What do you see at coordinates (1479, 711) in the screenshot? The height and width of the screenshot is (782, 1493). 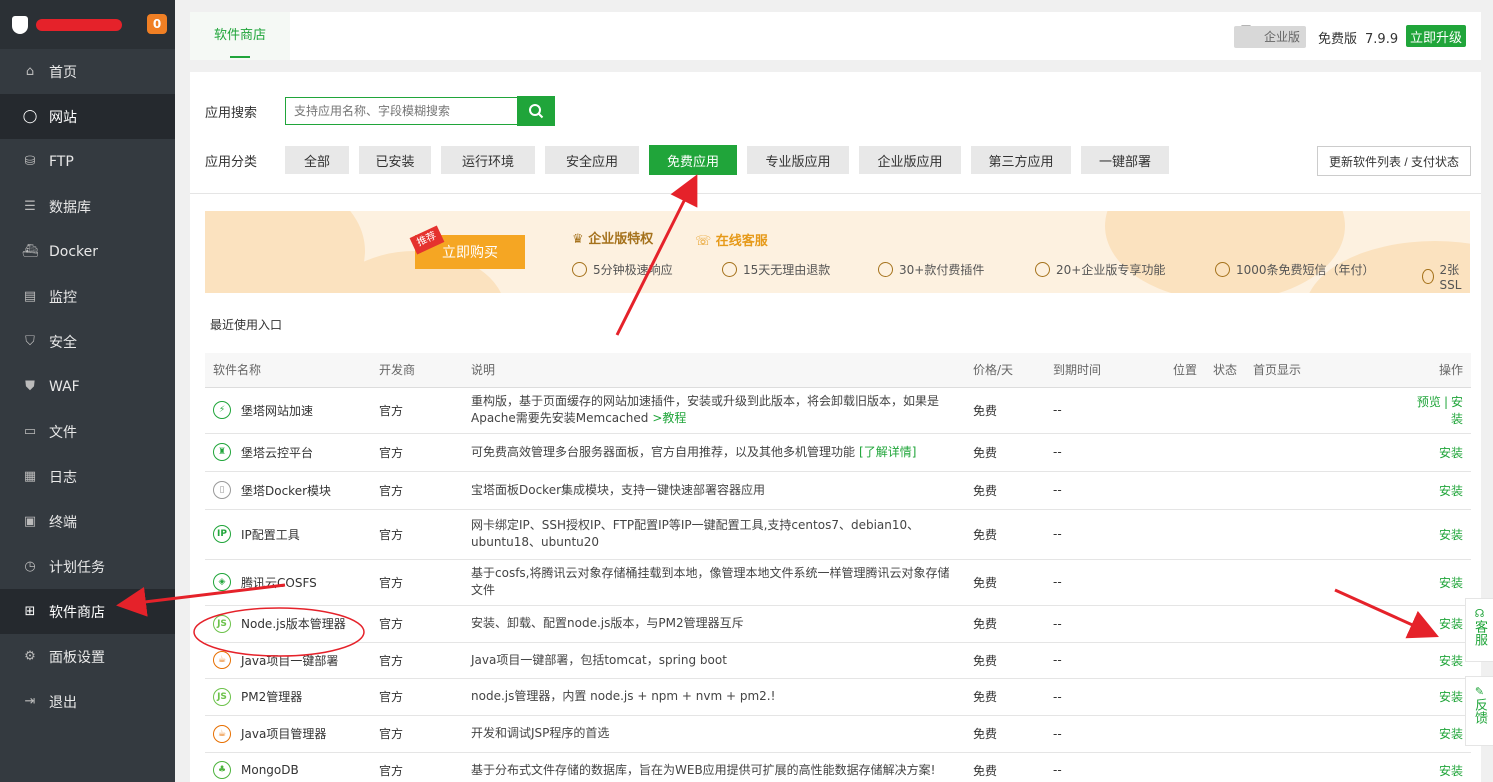 I see `feedback-float: ✎ 反馈` at bounding box center [1479, 711].